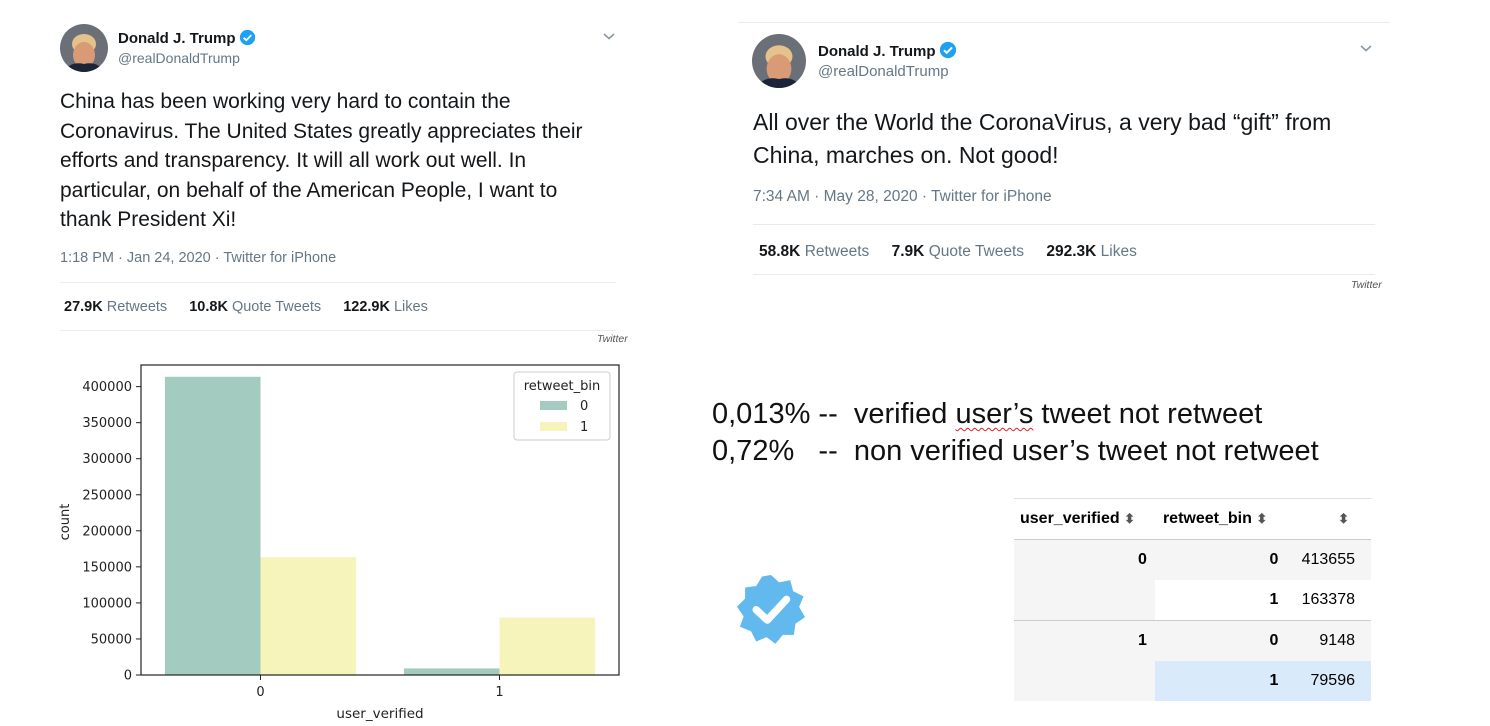 The height and width of the screenshot is (726, 1490). I want to click on table-row: 0 0 413655, so click(1192, 559).